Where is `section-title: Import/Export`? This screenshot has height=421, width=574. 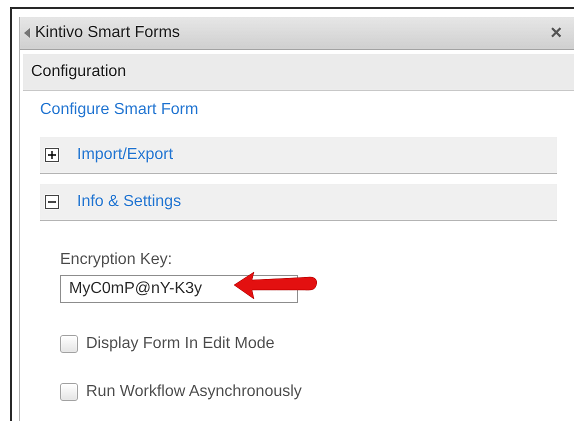
section-title: Import/Export is located at coordinates (125, 155).